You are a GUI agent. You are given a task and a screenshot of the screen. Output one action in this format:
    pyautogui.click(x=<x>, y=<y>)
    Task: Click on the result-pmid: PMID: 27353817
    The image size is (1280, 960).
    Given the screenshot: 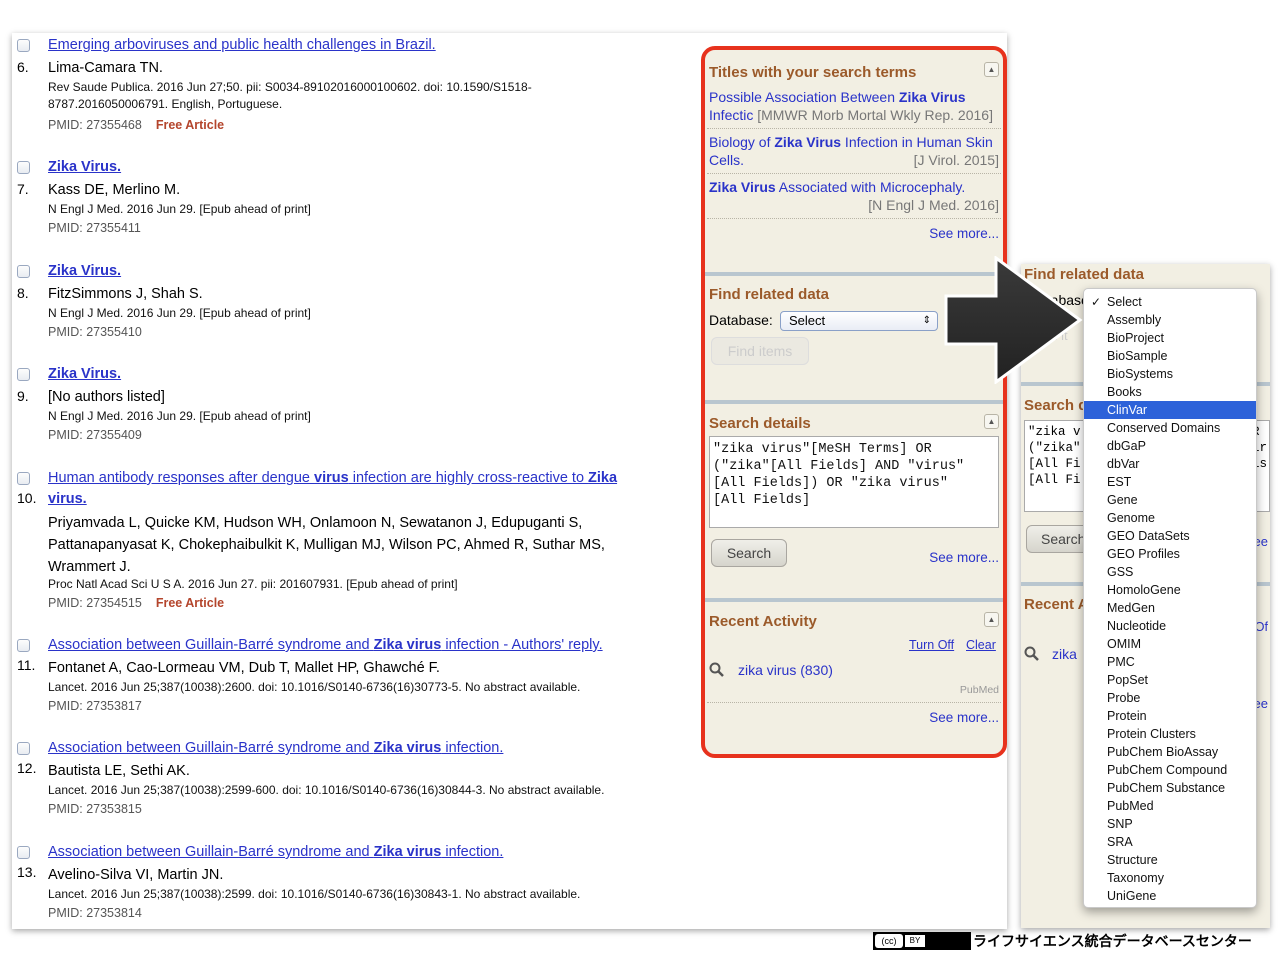 What is the action you would take?
    pyautogui.click(x=95, y=706)
    